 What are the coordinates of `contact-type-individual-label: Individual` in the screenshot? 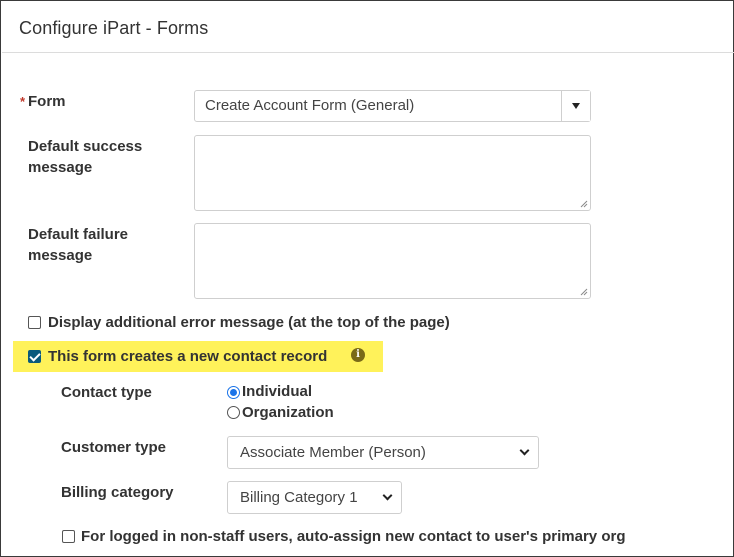 It's located at (277, 391).